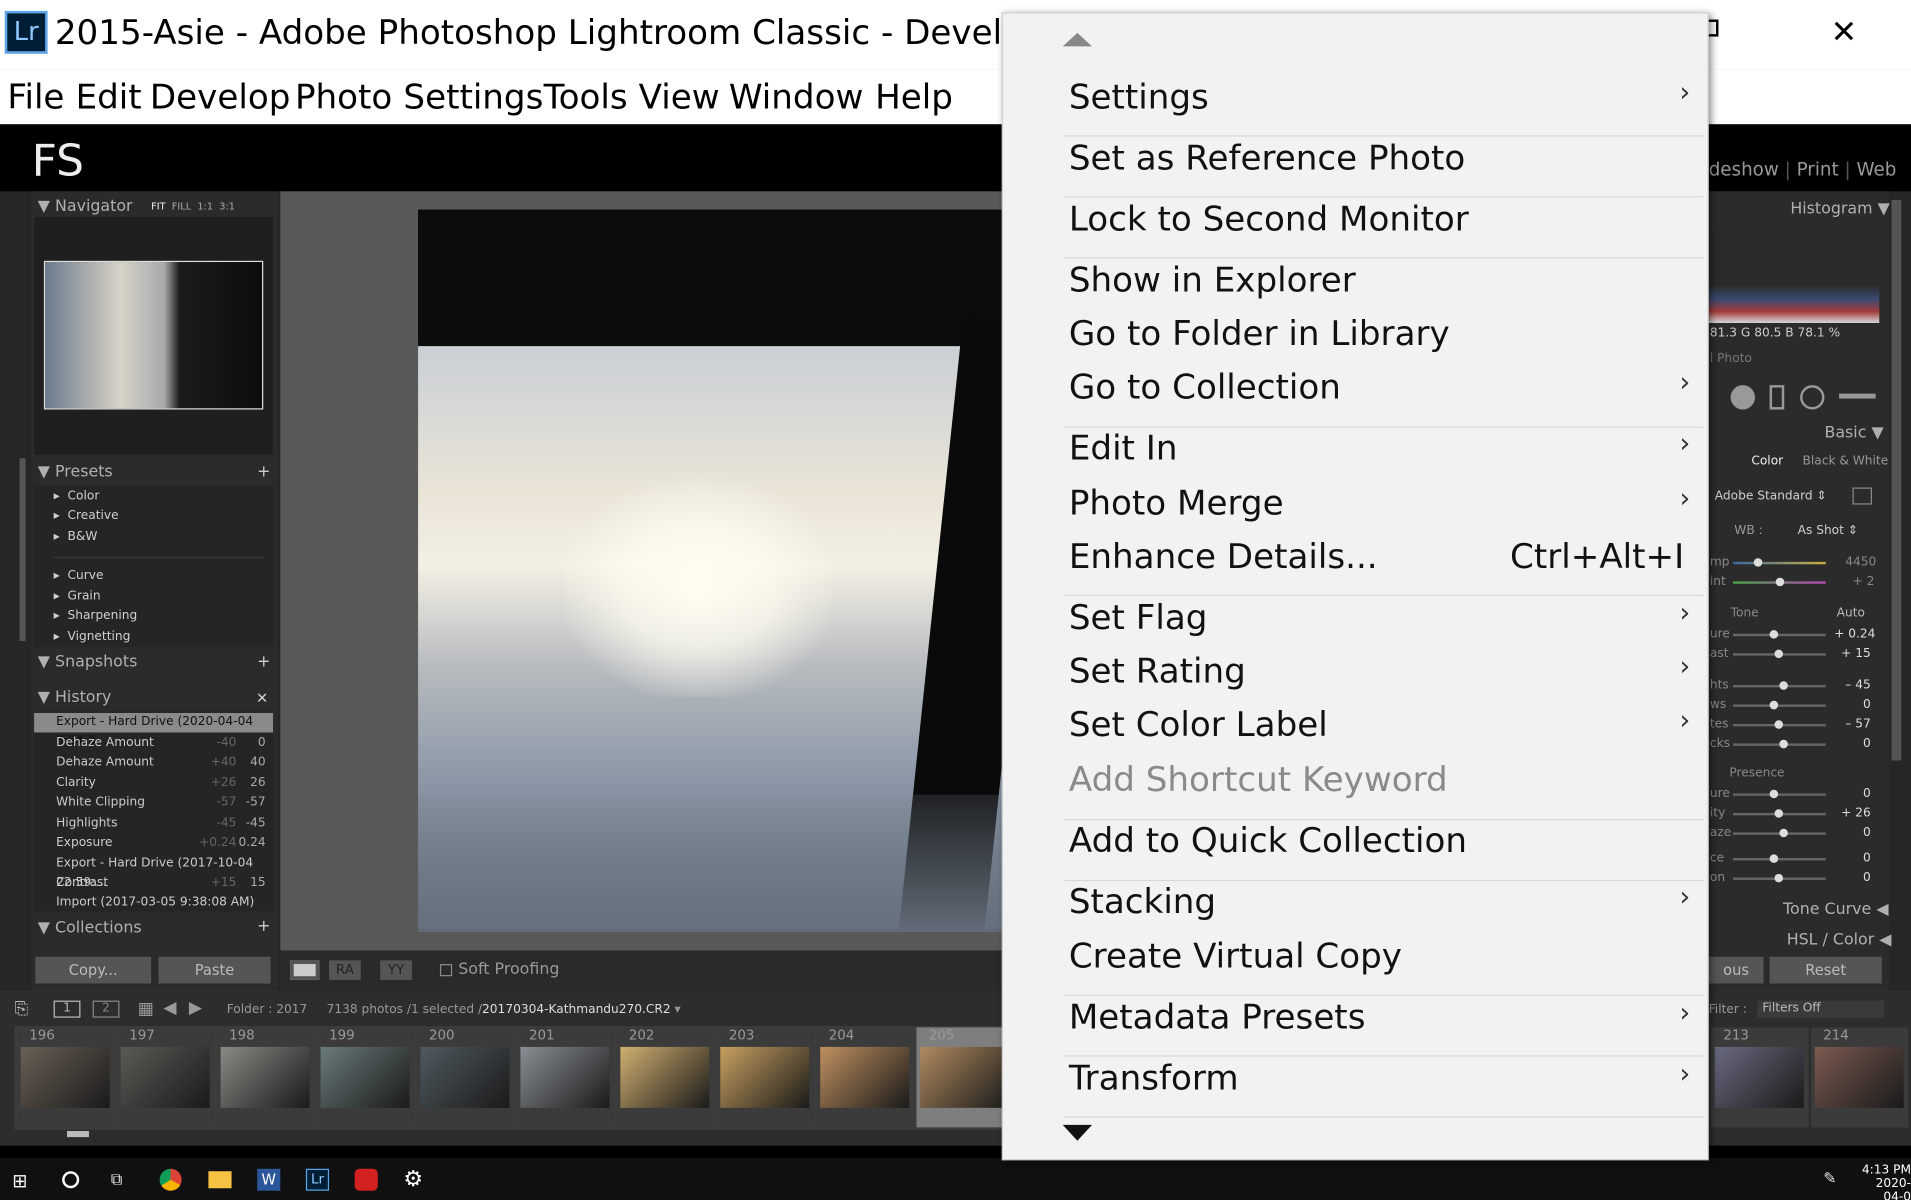 Image resolution: width=1911 pixels, height=1200 pixels. What do you see at coordinates (79, 575) in the screenshot?
I see `preset-folder: ▸ Curve` at bounding box center [79, 575].